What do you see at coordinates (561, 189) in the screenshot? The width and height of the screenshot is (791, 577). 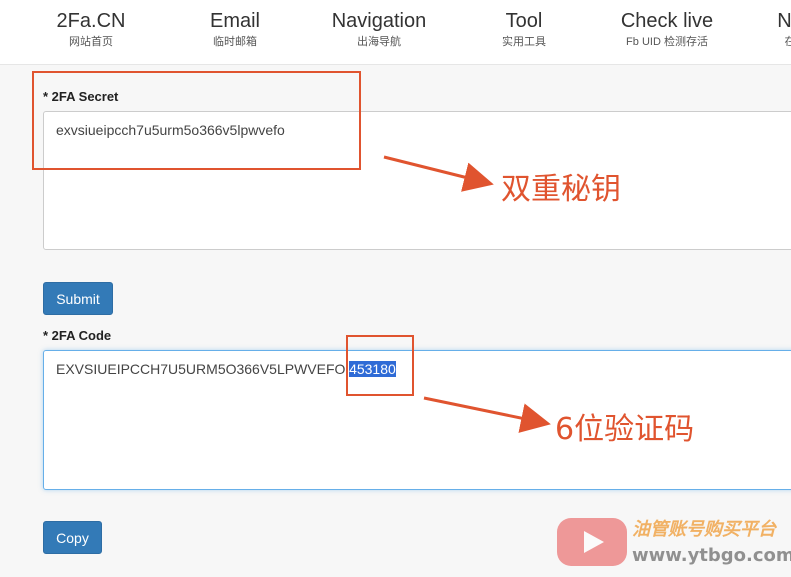 I see `secret-annotation: 双重秘钥` at bounding box center [561, 189].